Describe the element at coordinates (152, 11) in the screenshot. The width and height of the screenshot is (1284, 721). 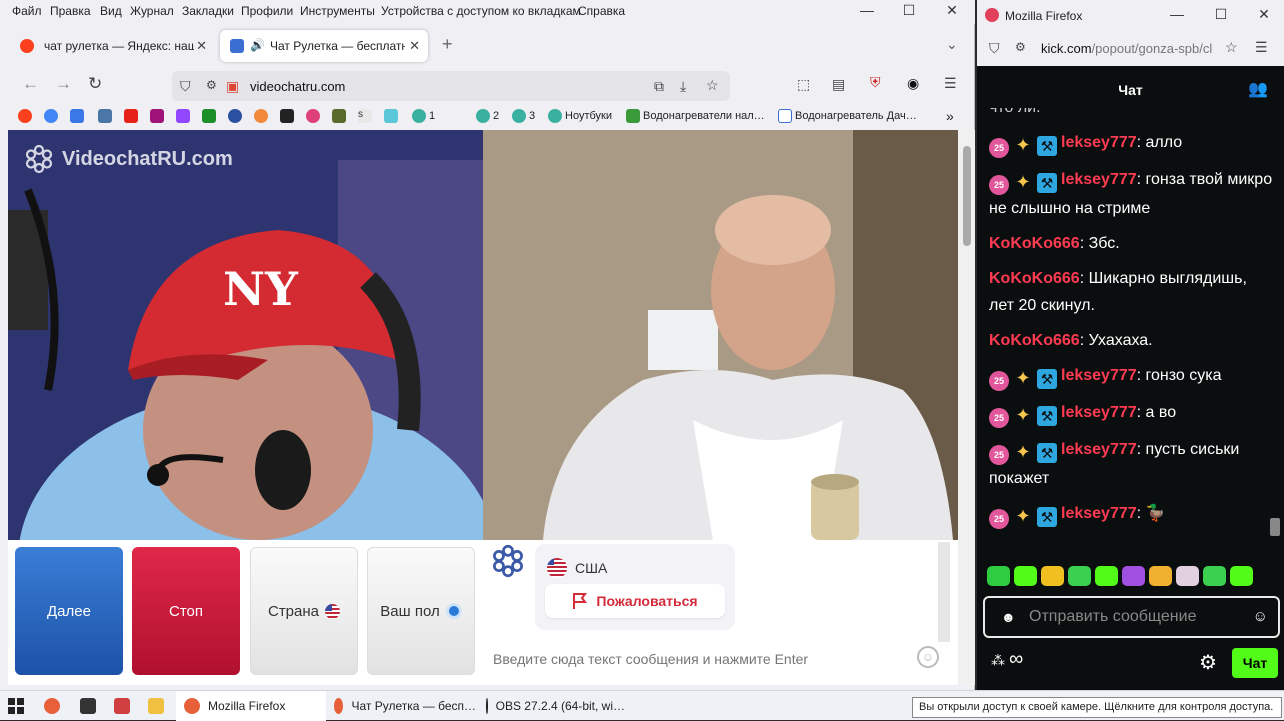
I see `menu-history: Журнал` at that location.